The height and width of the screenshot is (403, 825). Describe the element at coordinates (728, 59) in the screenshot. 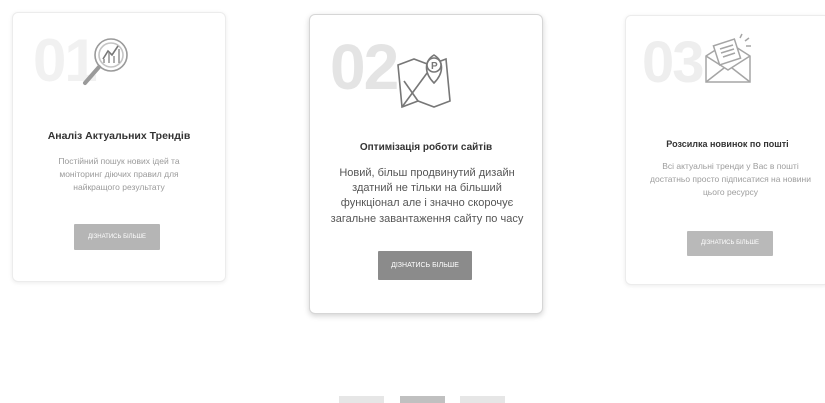

I see `envelope-newsletter-icon` at that location.